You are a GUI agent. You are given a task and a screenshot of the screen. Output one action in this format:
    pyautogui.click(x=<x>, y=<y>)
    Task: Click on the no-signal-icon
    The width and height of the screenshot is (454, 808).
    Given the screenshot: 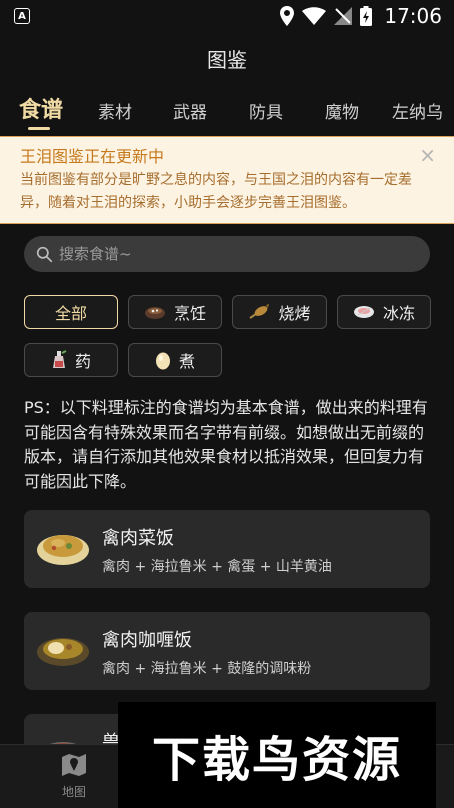 What is the action you would take?
    pyautogui.click(x=343, y=16)
    